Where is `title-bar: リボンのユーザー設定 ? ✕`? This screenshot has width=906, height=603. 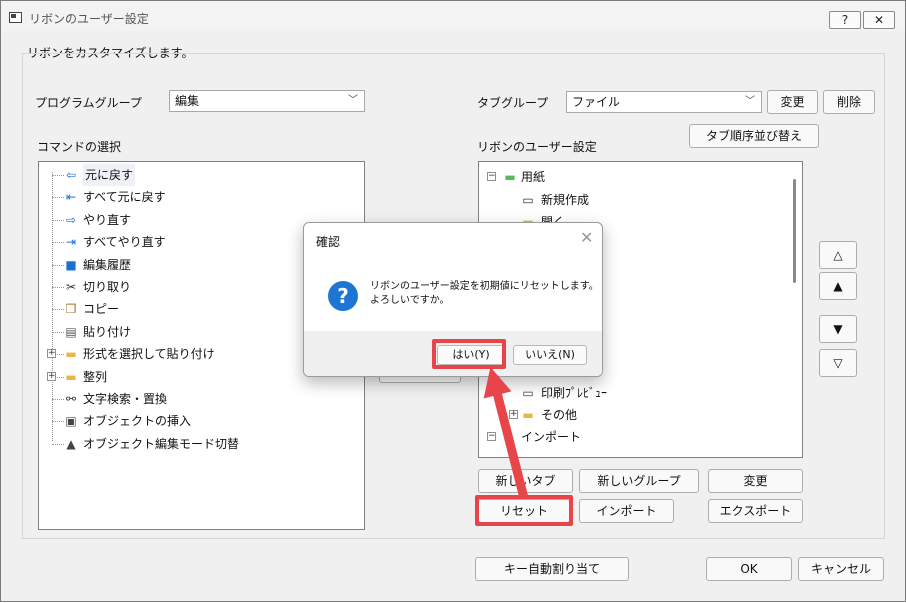
title-bar: リボンのユーザー設定 ? ✕ is located at coordinates (453, 16).